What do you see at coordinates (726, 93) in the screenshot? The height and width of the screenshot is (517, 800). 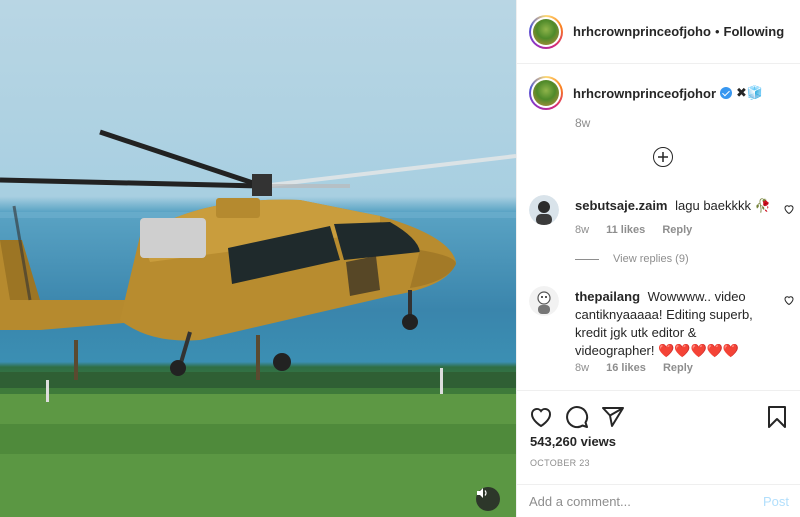 I see `verified-badge-icon` at bounding box center [726, 93].